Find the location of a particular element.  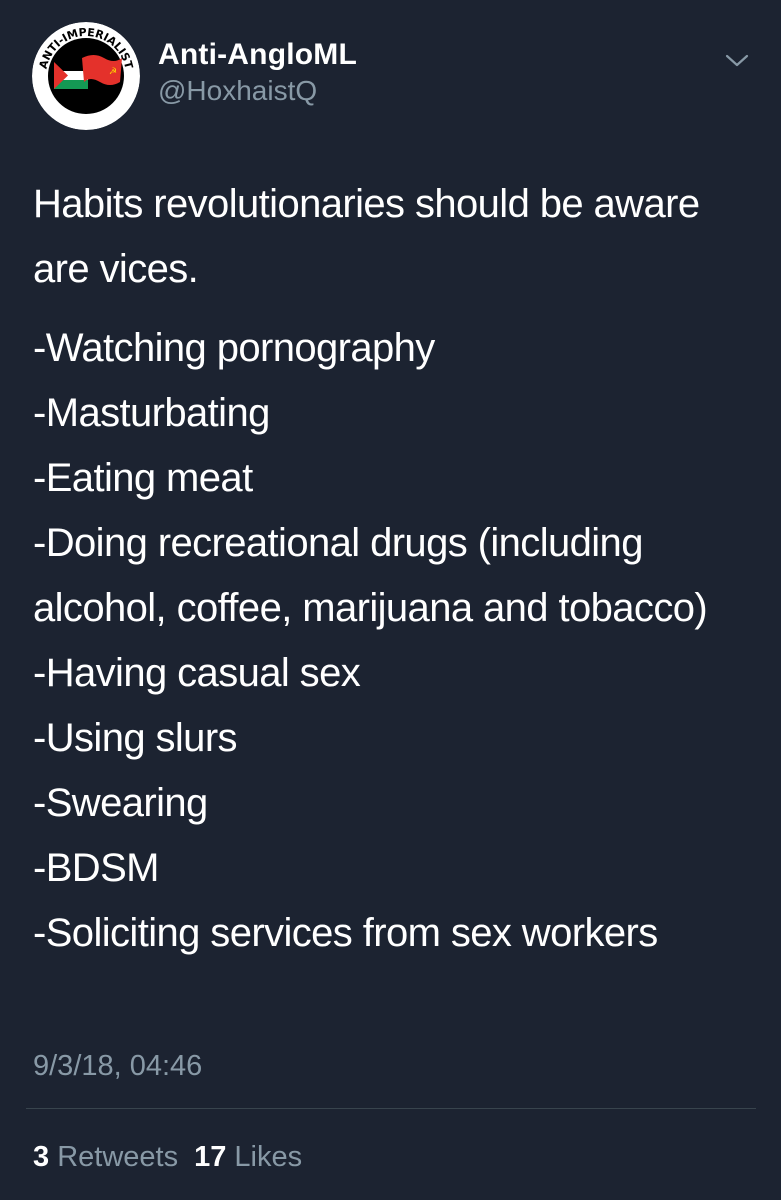

retweets-stat: 3 Retweets is located at coordinates (105, 1157).